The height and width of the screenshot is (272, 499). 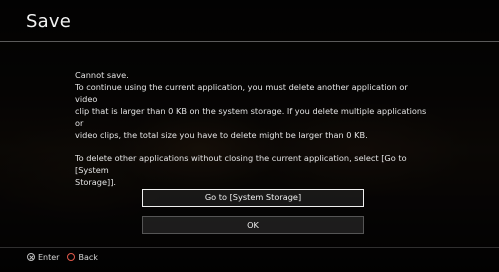 I want to click on footer-divider, so click(x=249, y=247).